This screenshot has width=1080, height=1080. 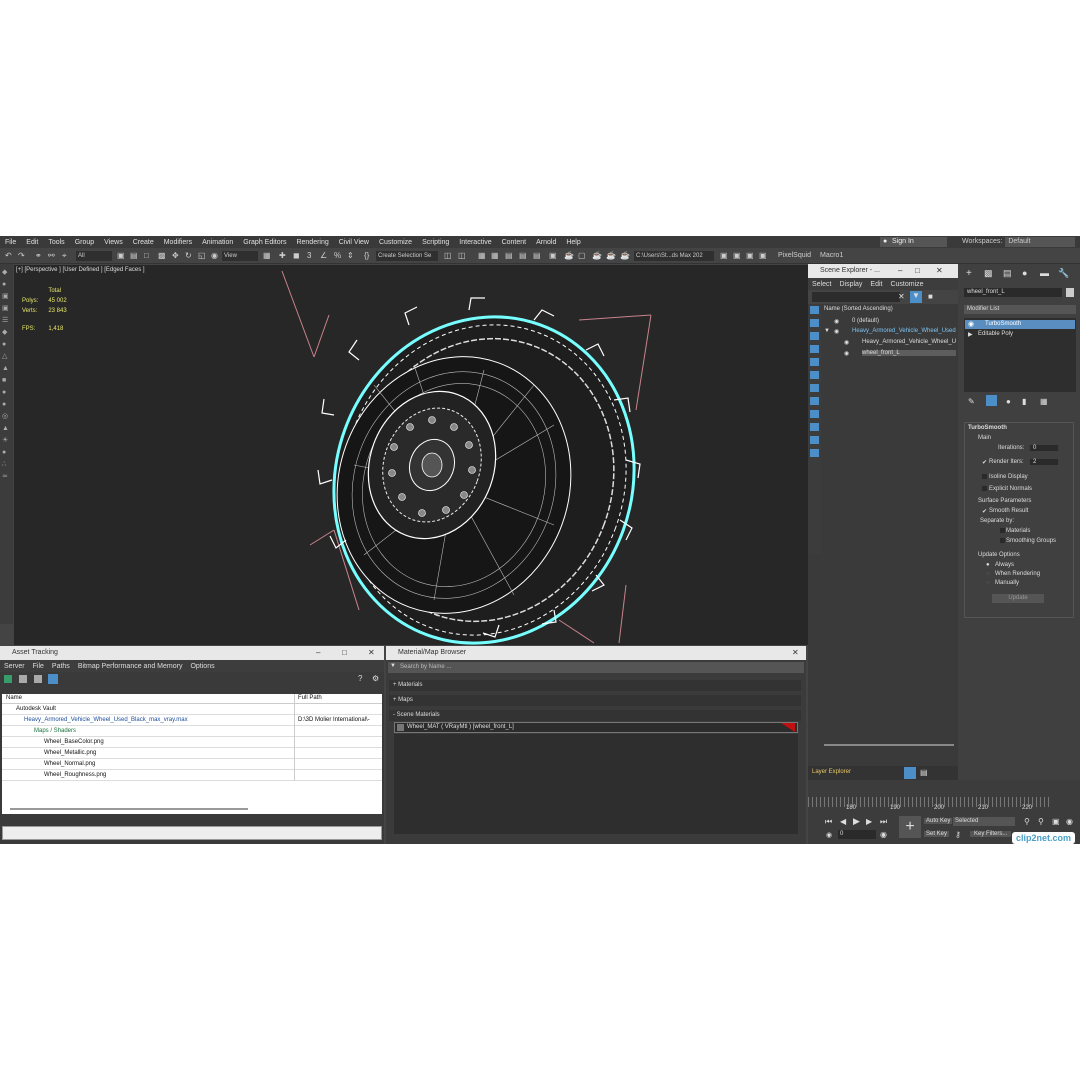 I want to click on clear-search-icon: ✕, so click(x=901, y=296).